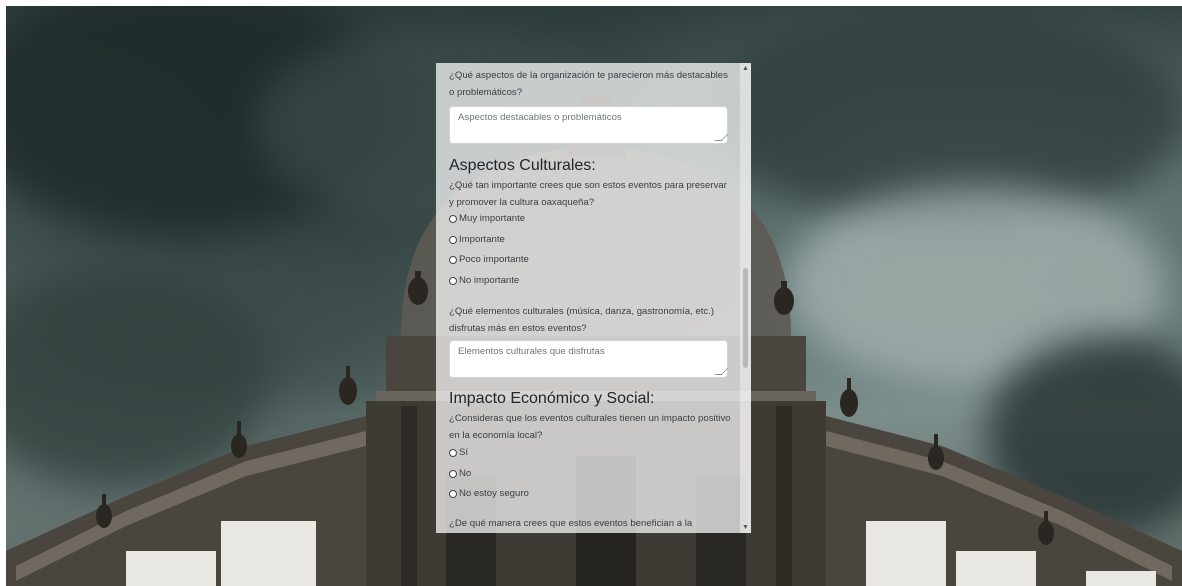 The height and width of the screenshot is (586, 1182). Describe the element at coordinates (465, 473) in the screenshot. I see `option-label: No` at that location.